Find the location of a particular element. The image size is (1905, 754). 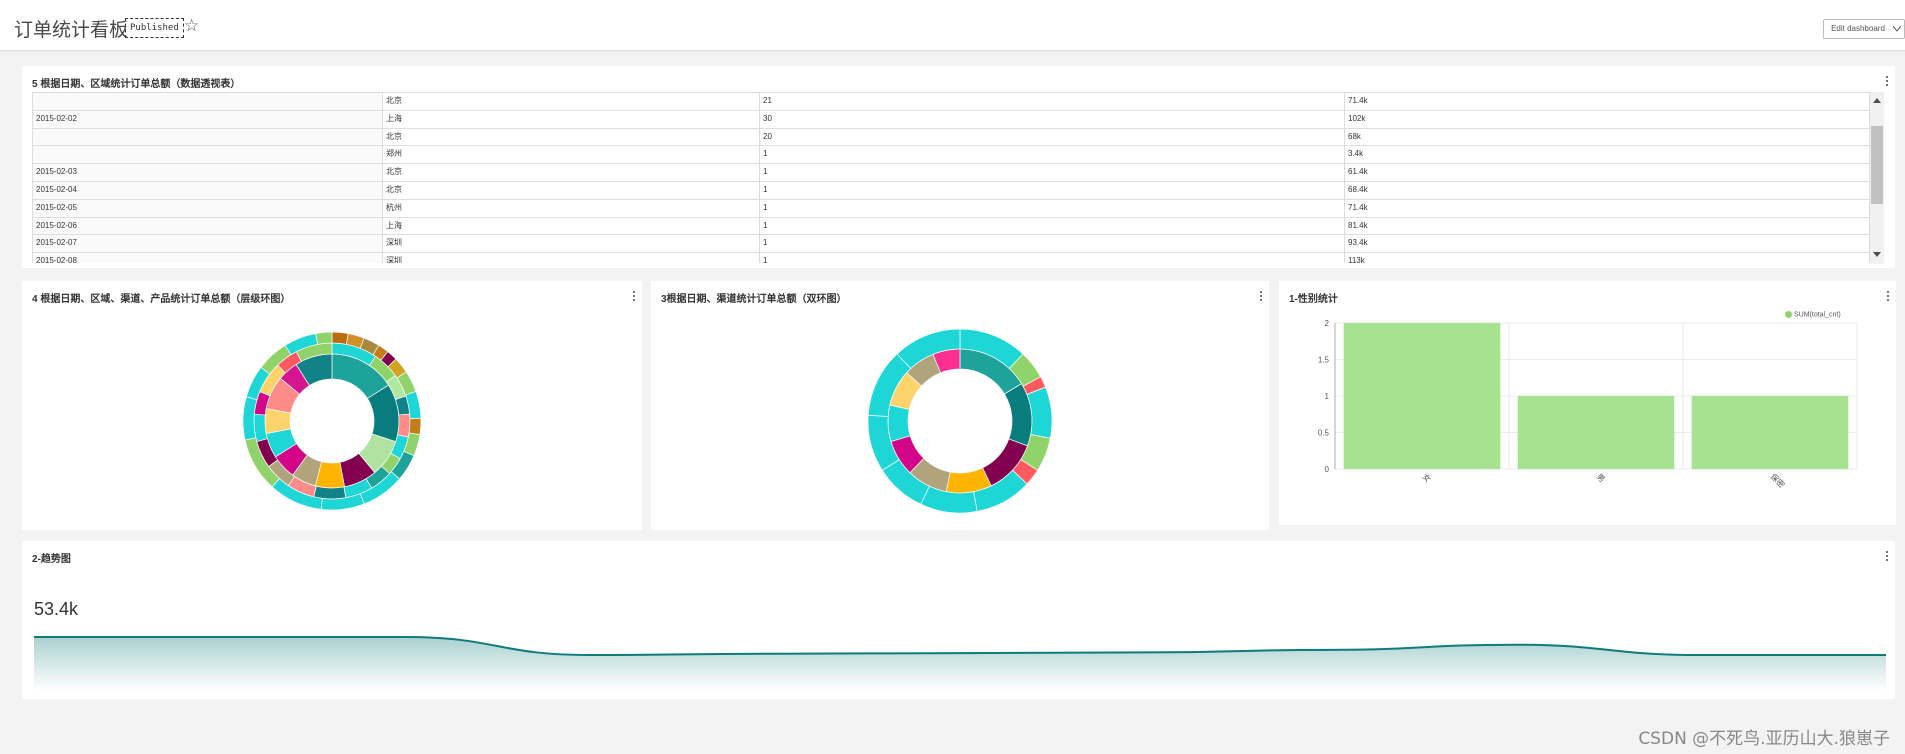

table-row: 2015-02-05 杭州 1 71.4k is located at coordinates (951, 208).